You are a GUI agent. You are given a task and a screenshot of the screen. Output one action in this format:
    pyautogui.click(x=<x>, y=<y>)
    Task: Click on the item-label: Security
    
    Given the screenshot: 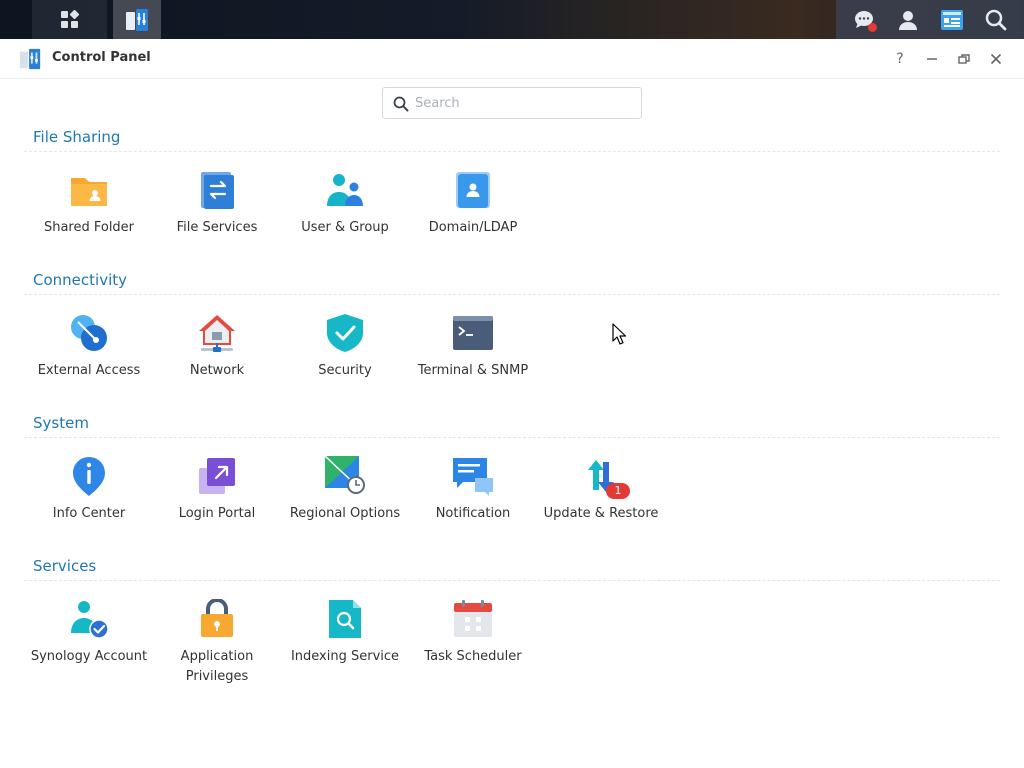 What is the action you would take?
    pyautogui.click(x=345, y=370)
    